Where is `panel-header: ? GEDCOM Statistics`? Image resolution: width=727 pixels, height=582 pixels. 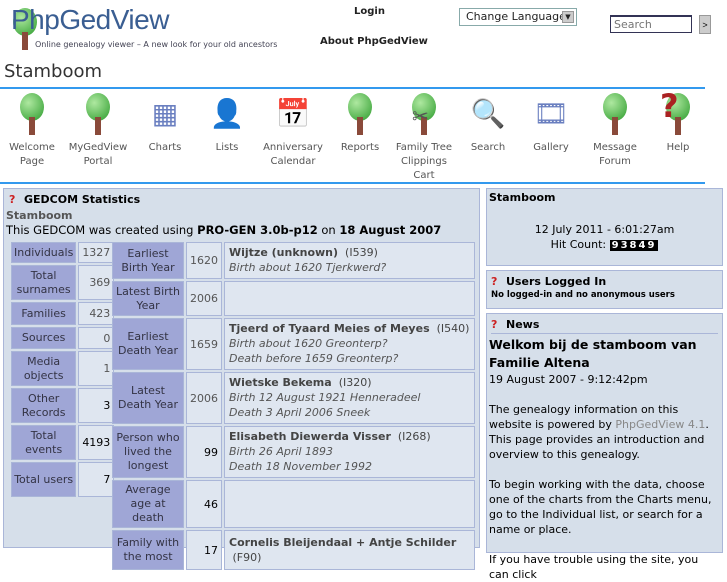 panel-header: ? GEDCOM Statistics is located at coordinates (74, 199).